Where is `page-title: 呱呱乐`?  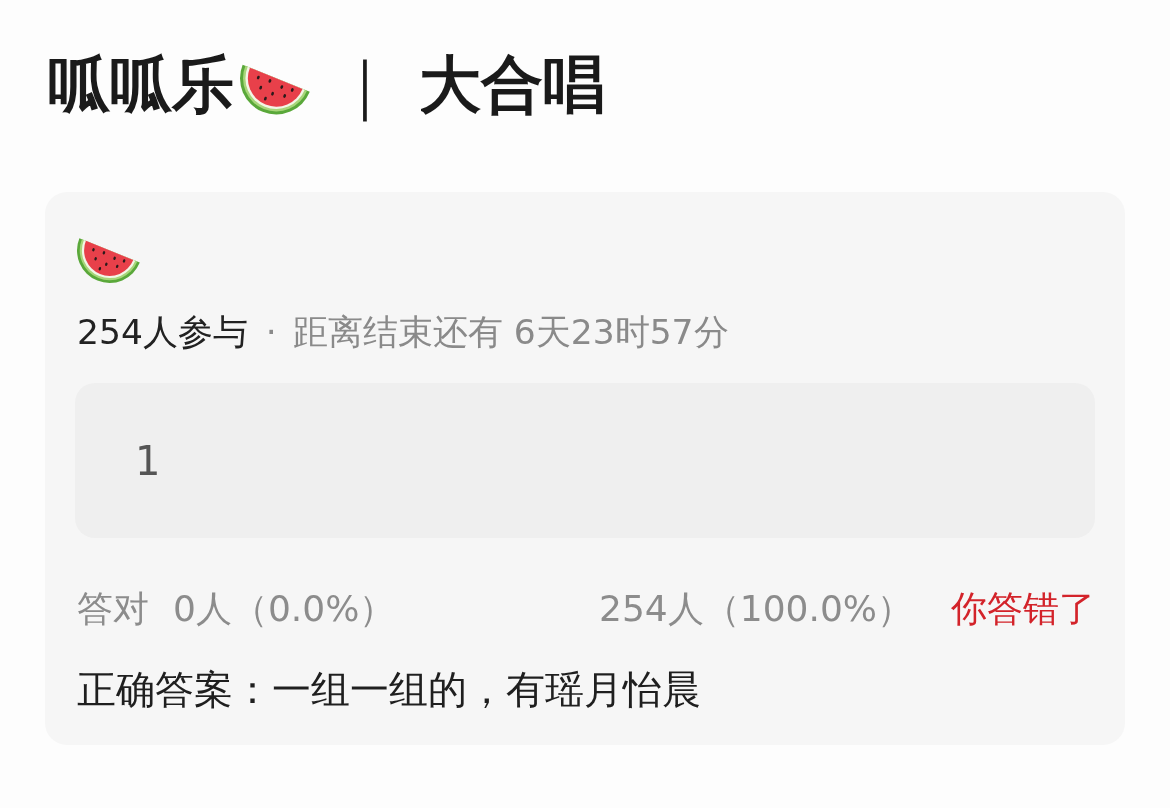
page-title: 呱呱乐 is located at coordinates (141, 85).